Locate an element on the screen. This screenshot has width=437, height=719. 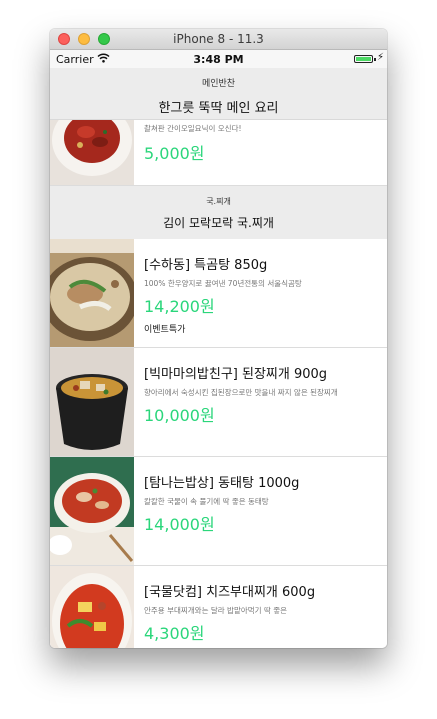
battery-icon is located at coordinates (363, 59).